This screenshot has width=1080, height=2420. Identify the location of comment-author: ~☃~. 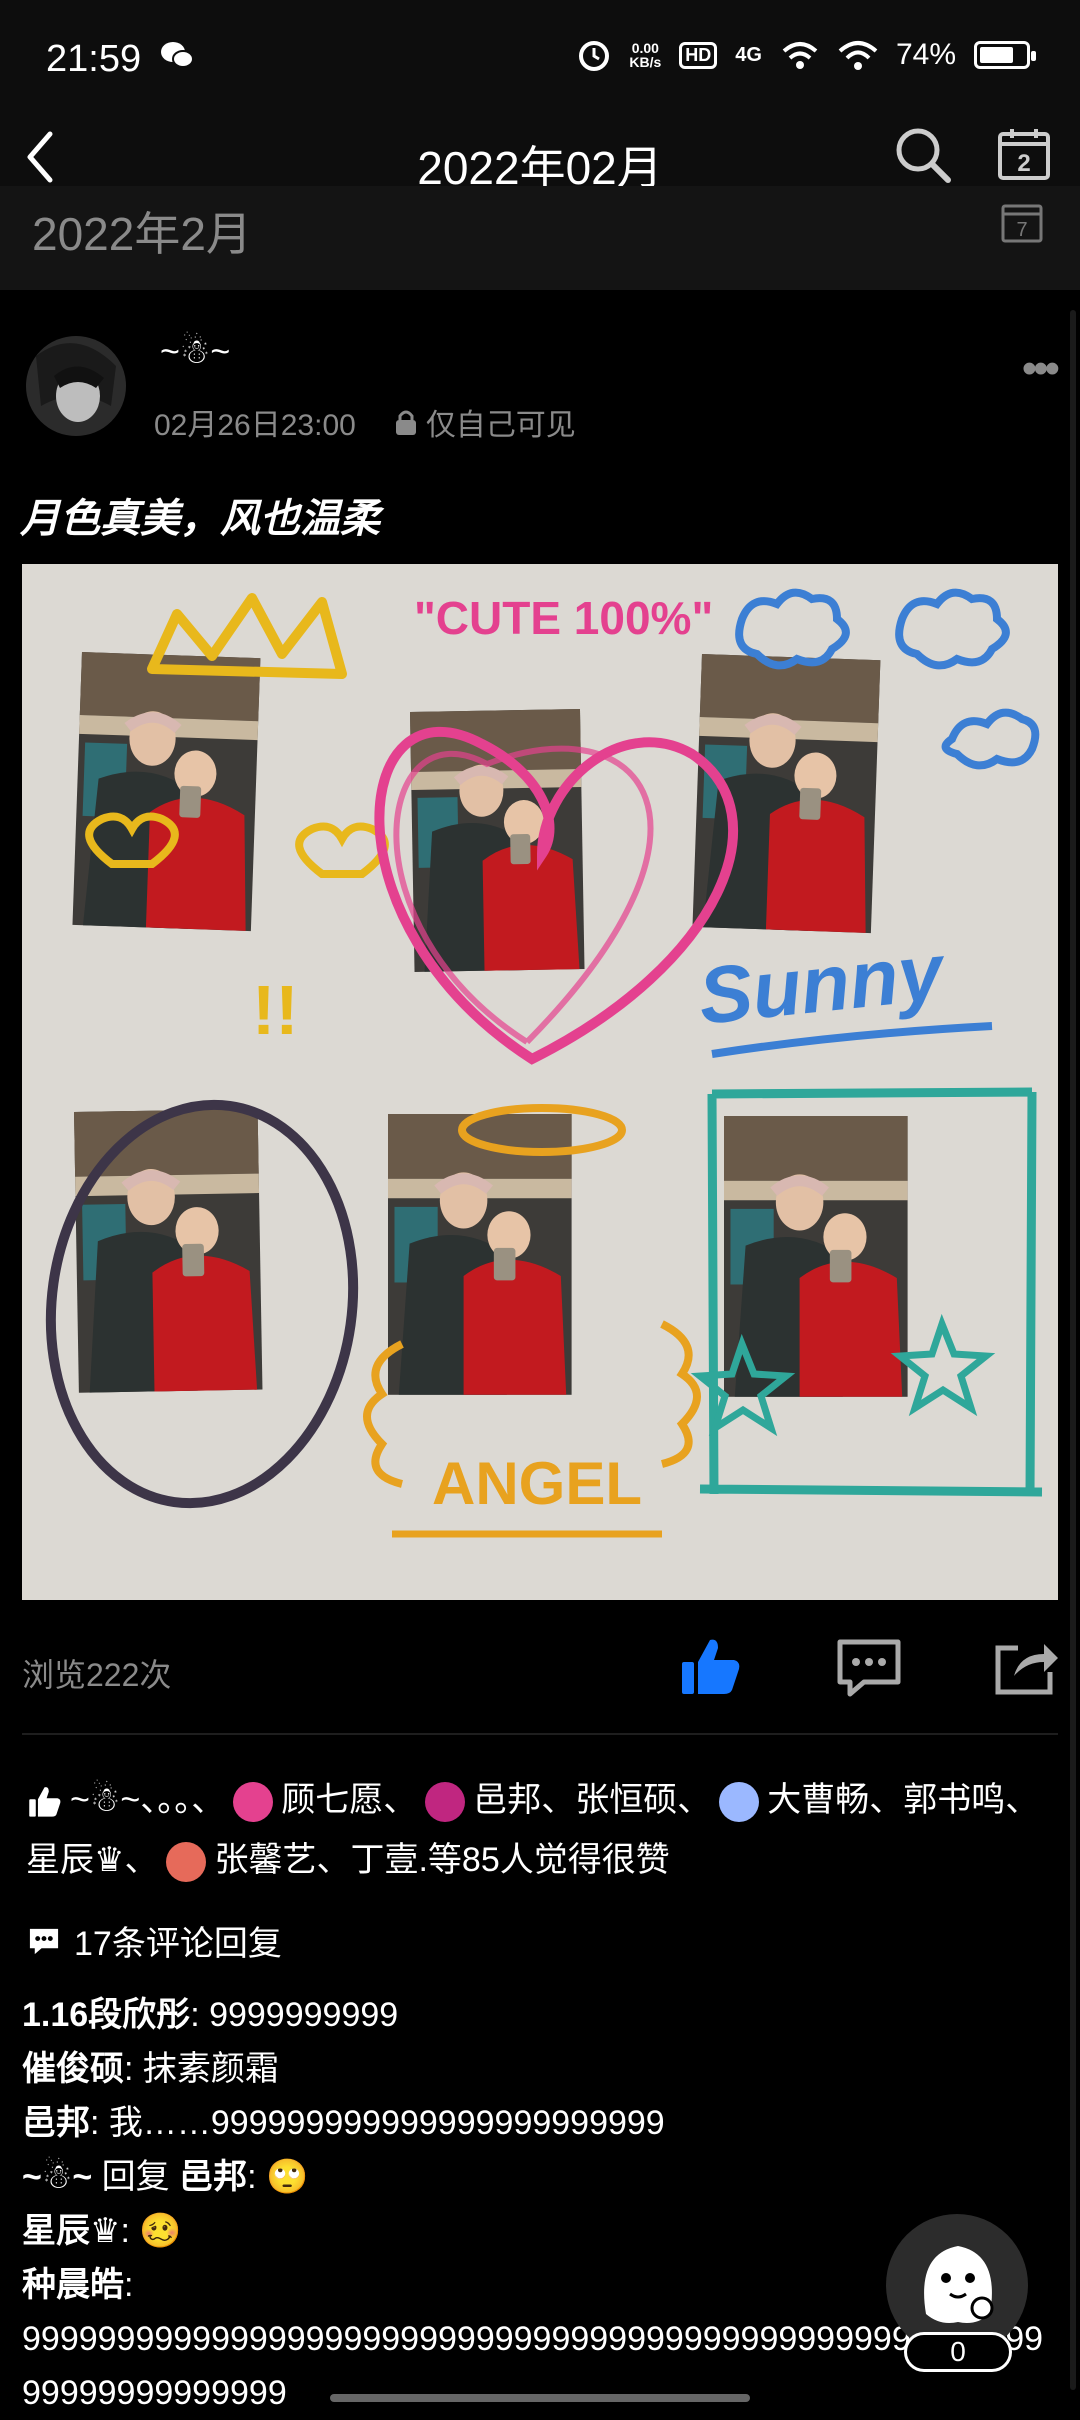
(57, 2177).